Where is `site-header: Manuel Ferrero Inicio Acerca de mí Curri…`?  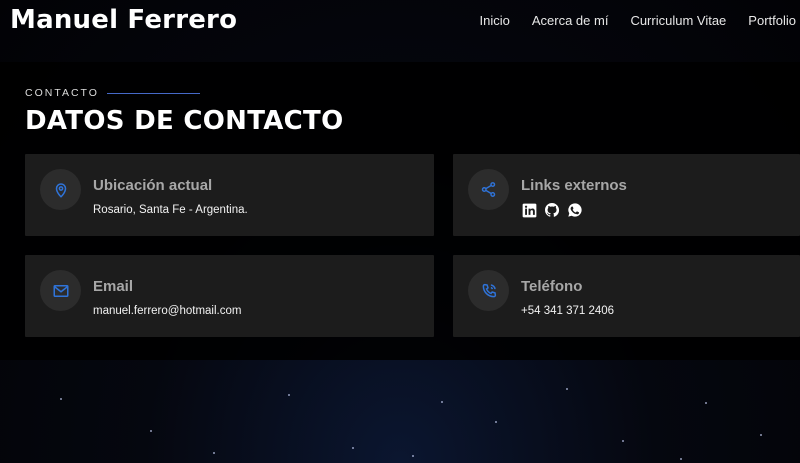
site-header: Manuel Ferrero Inicio Acerca de mí Curri… is located at coordinates (400, 20).